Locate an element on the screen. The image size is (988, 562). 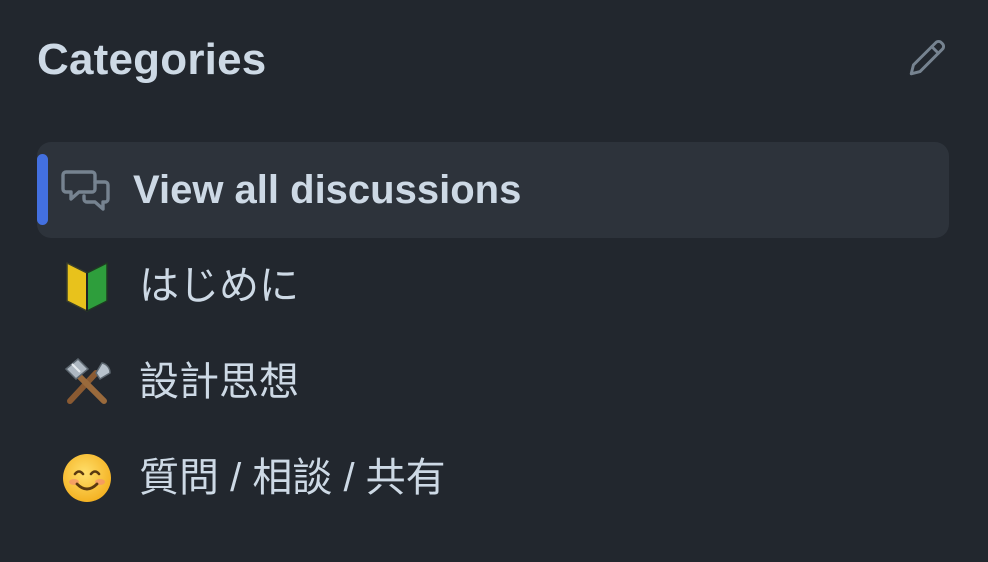
edit-categories-button is located at coordinates (927, 58).